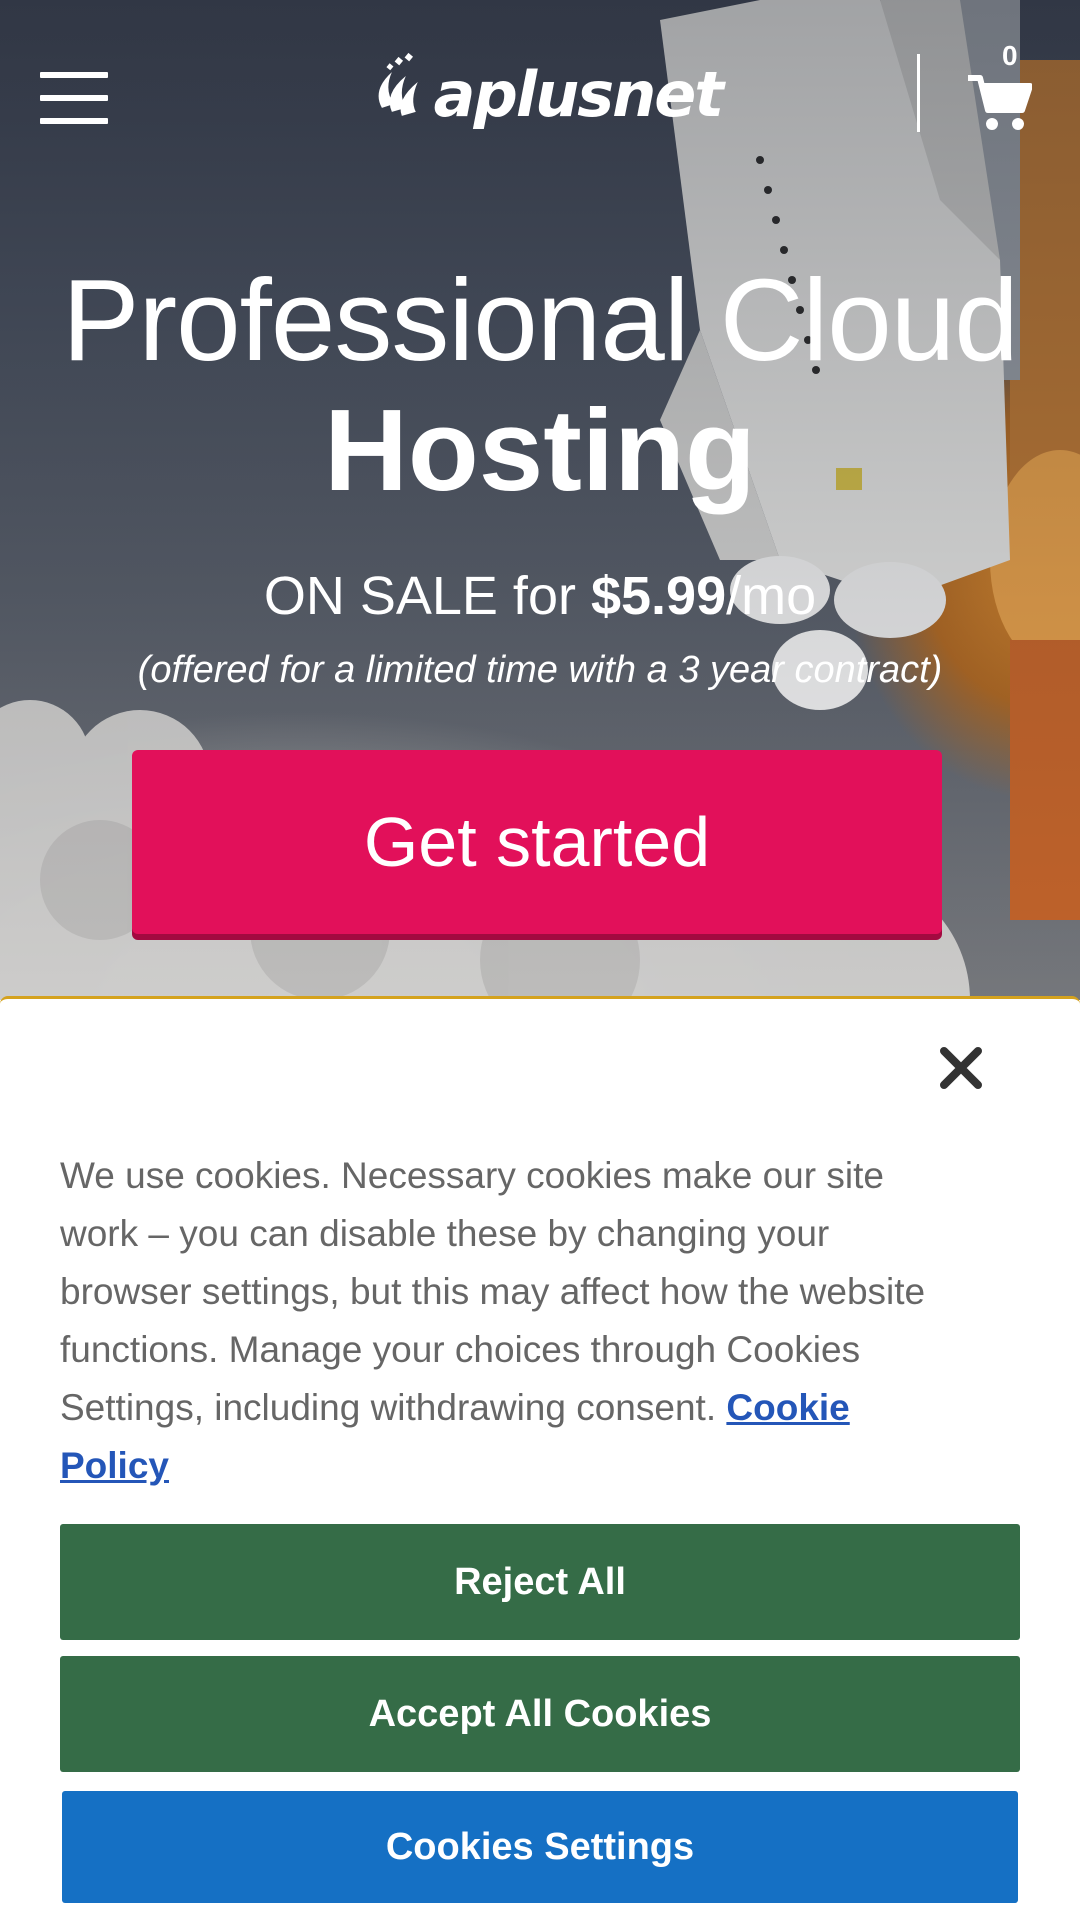  I want to click on sale-suffix: /mo, so click(771, 596).